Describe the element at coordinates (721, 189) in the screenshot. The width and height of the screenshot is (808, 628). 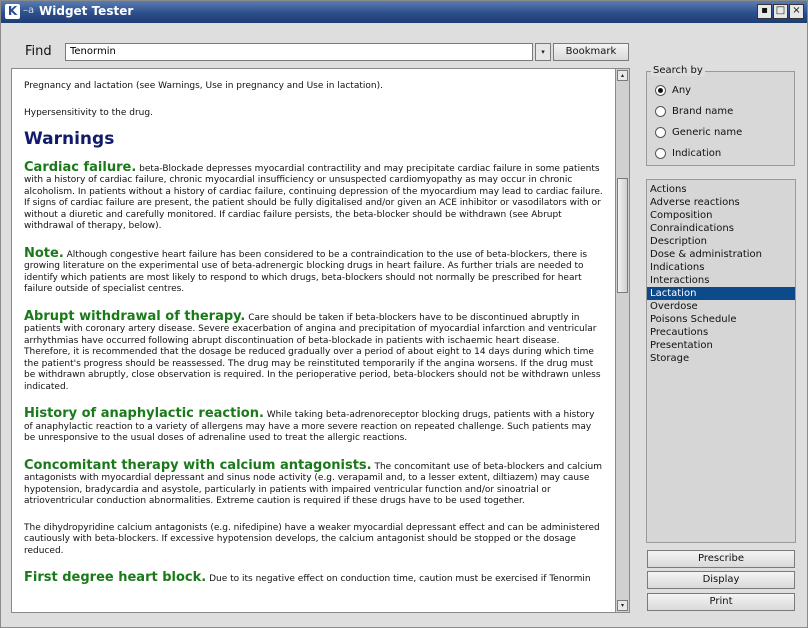
I see `topic-item-actions: Actions` at that location.